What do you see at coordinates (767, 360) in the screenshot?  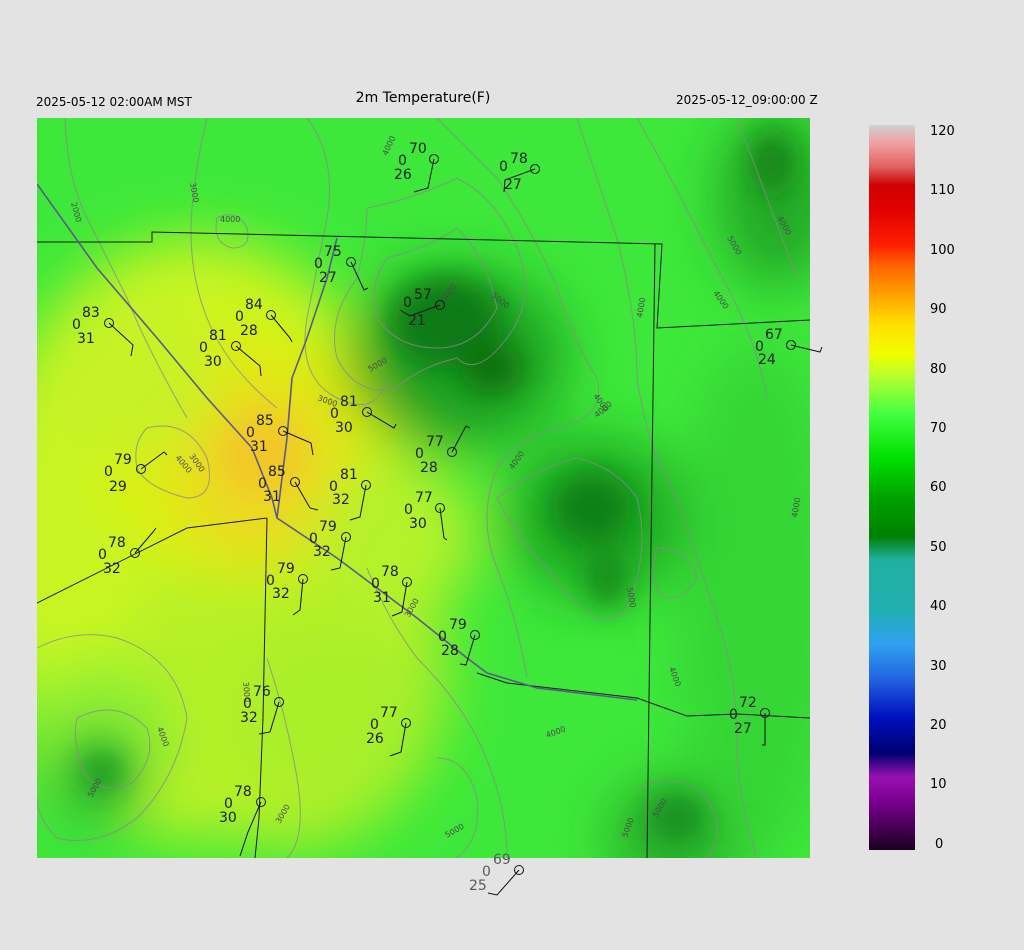 I see `station-dewpoint: 24` at bounding box center [767, 360].